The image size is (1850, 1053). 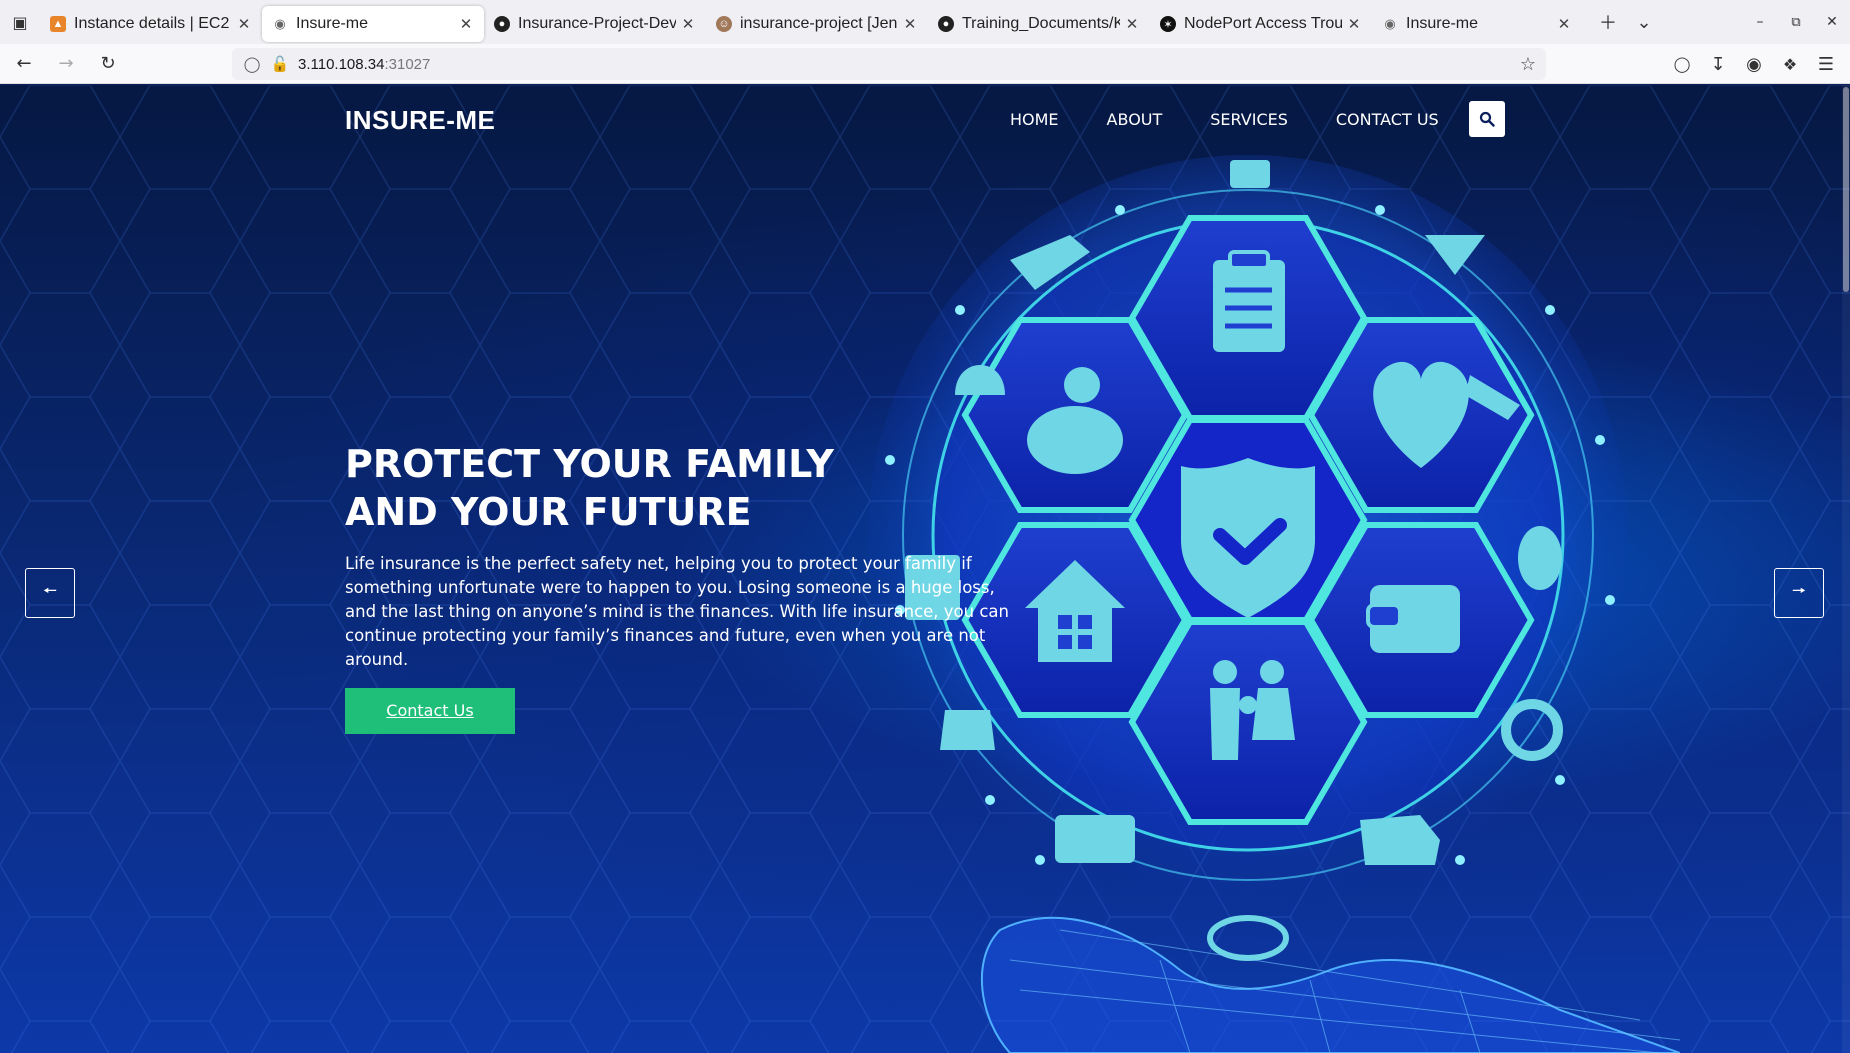 What do you see at coordinates (1846, 189) in the screenshot?
I see `scrollbar-thumb` at bounding box center [1846, 189].